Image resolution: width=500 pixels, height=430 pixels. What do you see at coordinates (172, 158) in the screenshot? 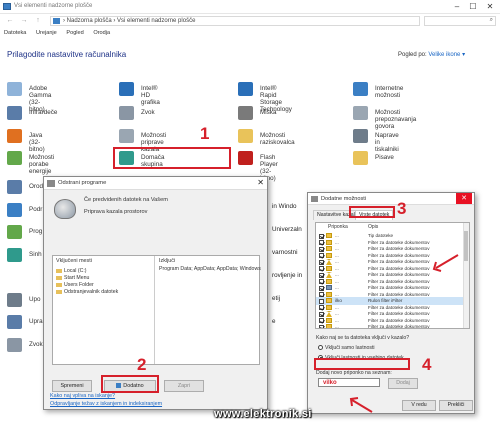
I see `highlight-indexing-options` at bounding box center [172, 158].